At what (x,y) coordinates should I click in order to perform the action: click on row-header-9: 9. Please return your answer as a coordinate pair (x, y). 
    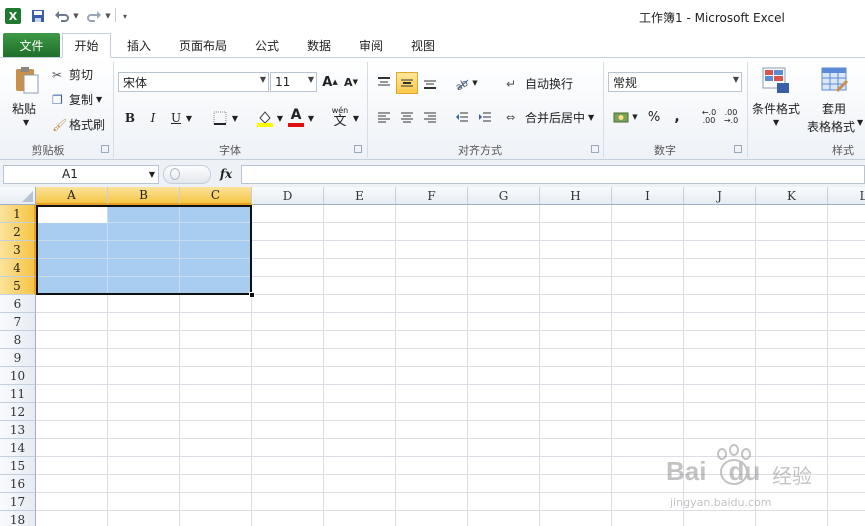
    Looking at the image, I should click on (18, 358).